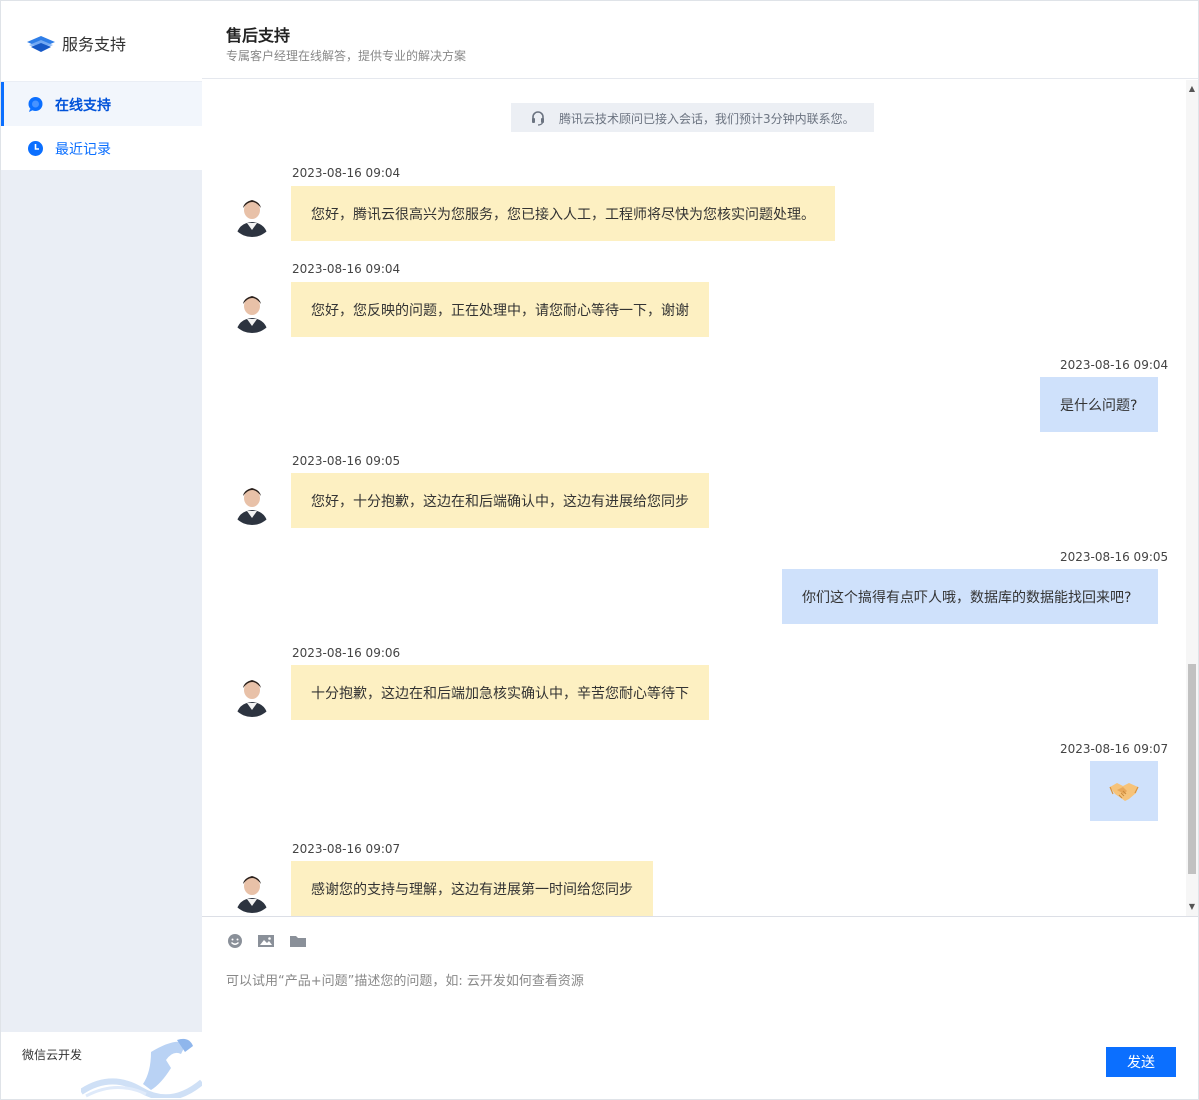 This screenshot has width=1199, height=1100. I want to click on message-bubble: 您好，十分抱歉，这边在和后端确认中，这边有进展给您同步, so click(500, 500).